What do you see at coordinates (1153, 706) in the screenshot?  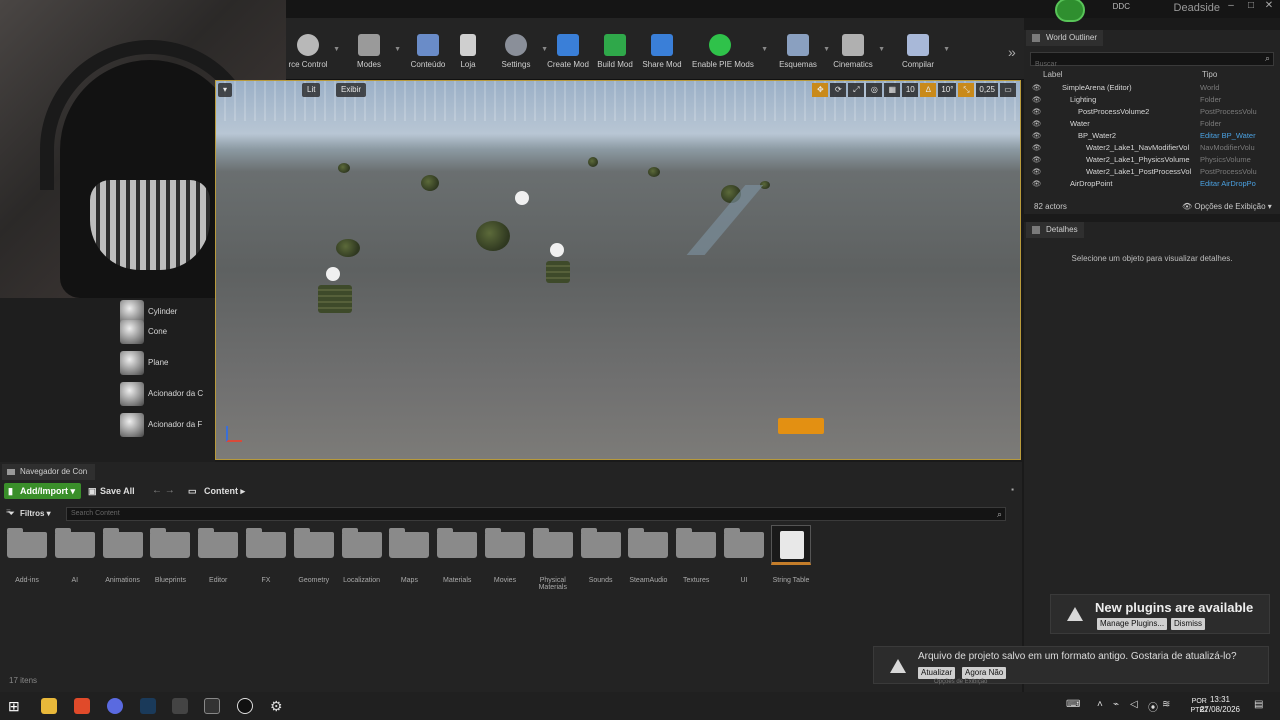 I see `mic-icon: ⦿` at bounding box center [1153, 706].